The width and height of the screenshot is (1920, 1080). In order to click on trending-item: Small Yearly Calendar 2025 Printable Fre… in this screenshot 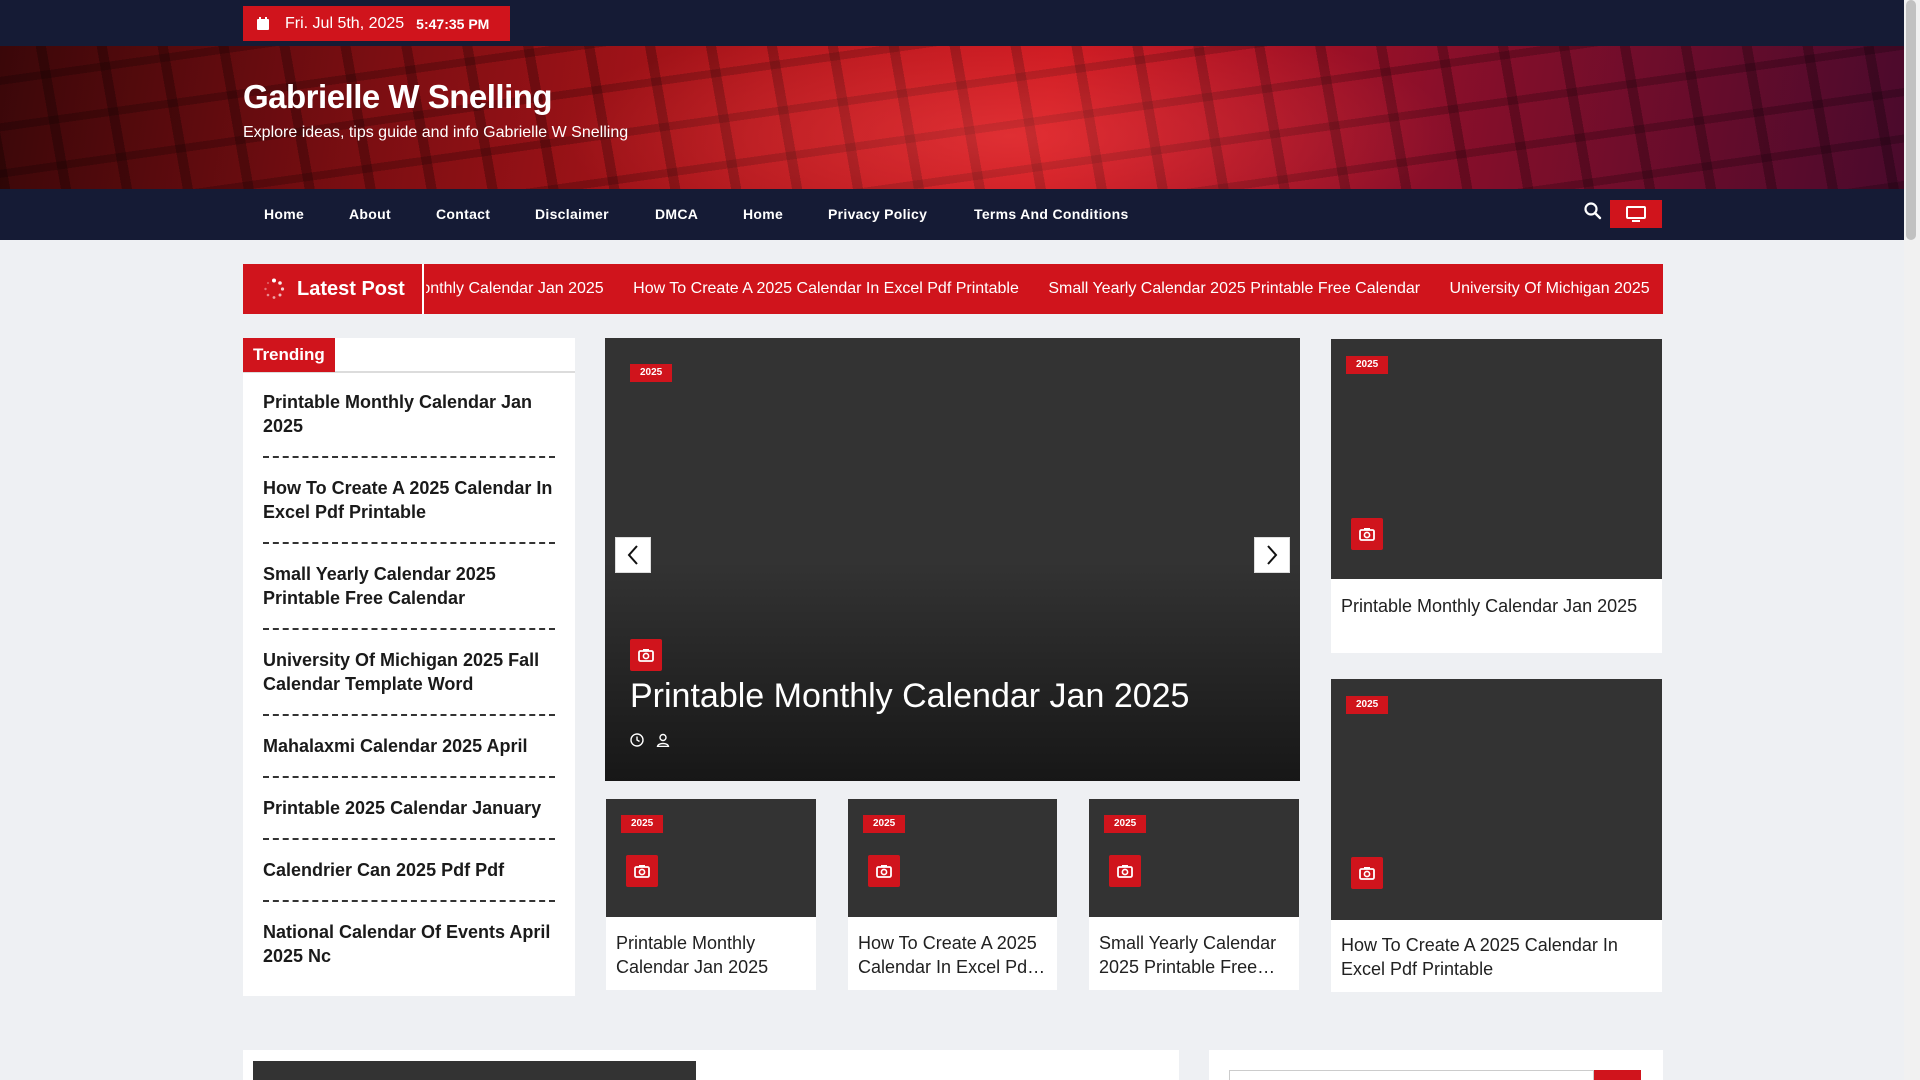, I will do `click(409, 596)`.